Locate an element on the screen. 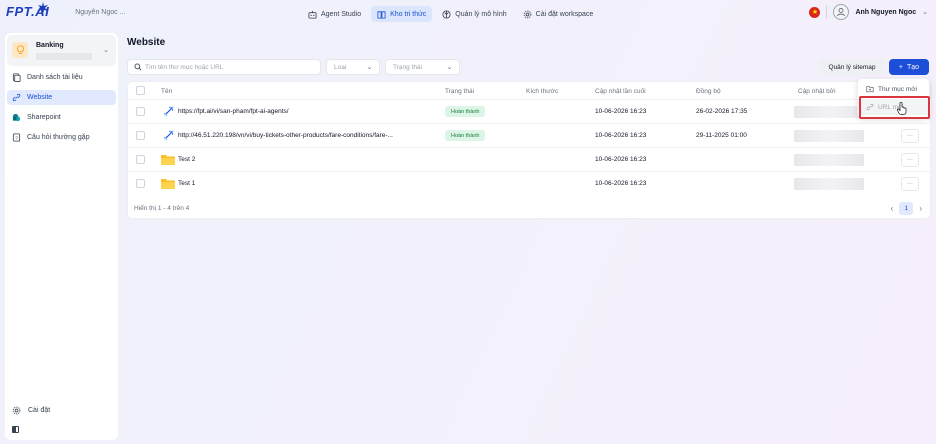  sidebar-item-label: Cài đặt is located at coordinates (39, 410).